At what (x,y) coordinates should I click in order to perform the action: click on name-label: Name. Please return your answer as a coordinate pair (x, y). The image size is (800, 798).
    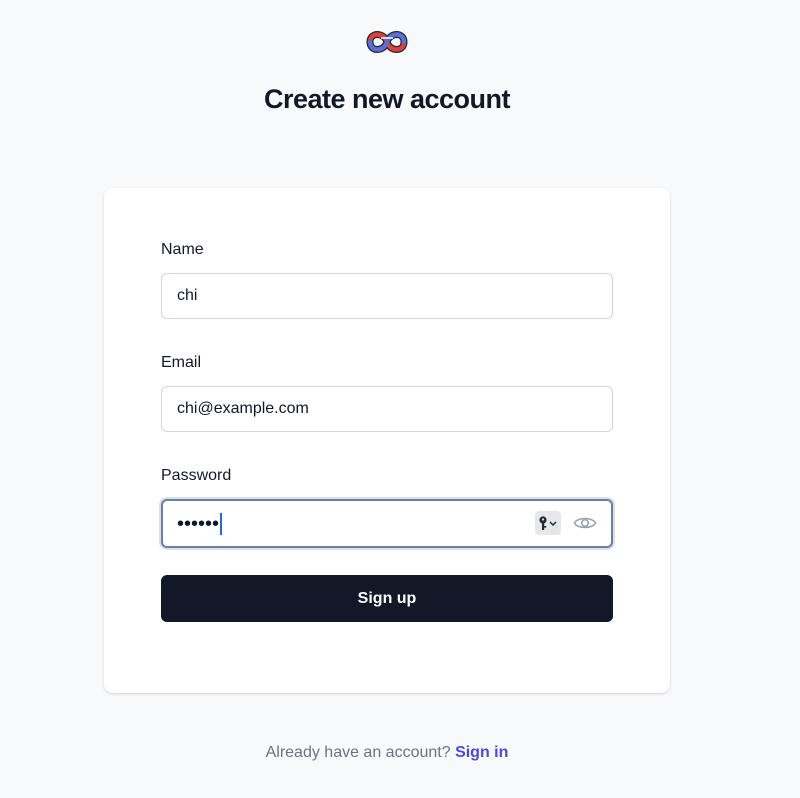
    Looking at the image, I should click on (182, 249).